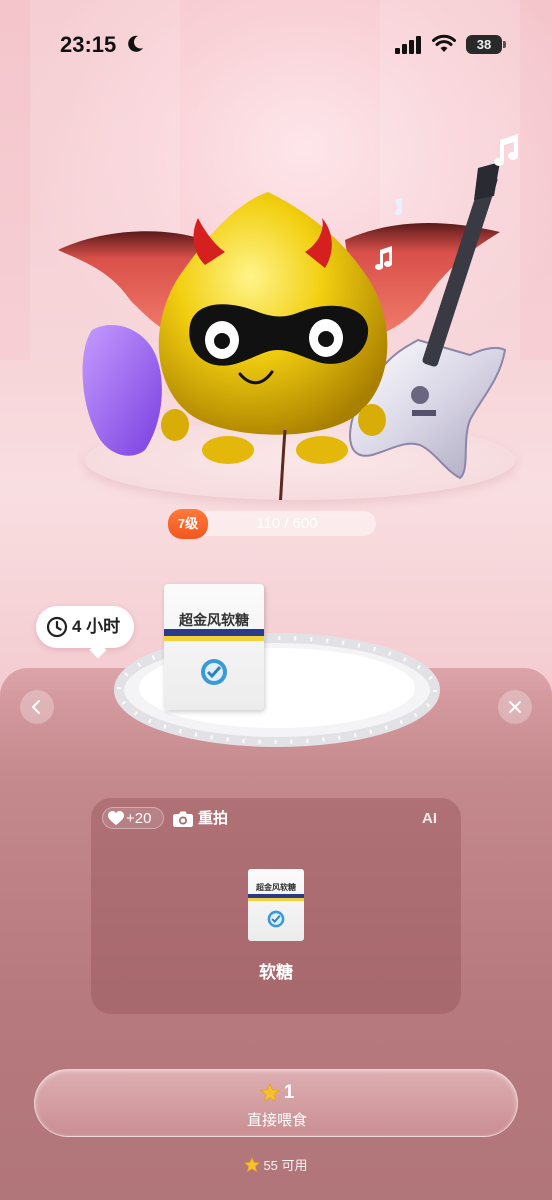 The width and height of the screenshot is (552, 1200). I want to click on food-thumbnail: 超金风软糖, so click(276, 905).